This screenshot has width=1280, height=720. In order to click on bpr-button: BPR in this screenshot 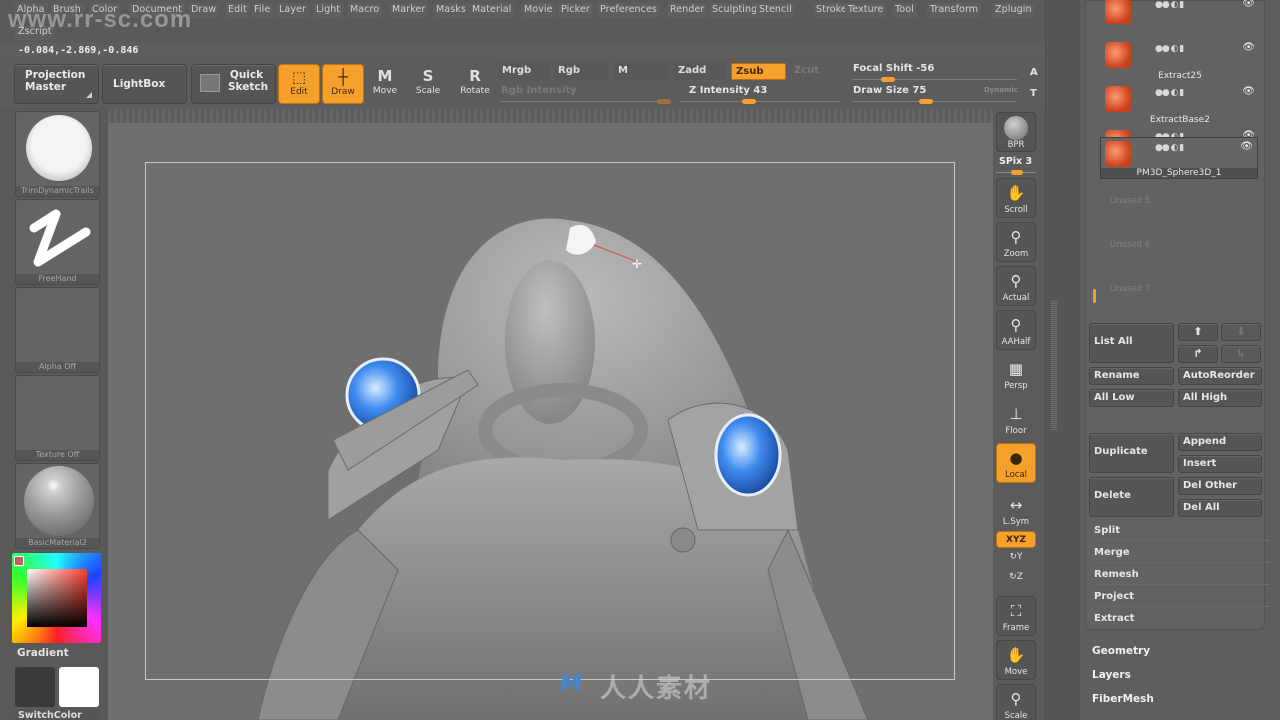, I will do `click(1016, 132)`.